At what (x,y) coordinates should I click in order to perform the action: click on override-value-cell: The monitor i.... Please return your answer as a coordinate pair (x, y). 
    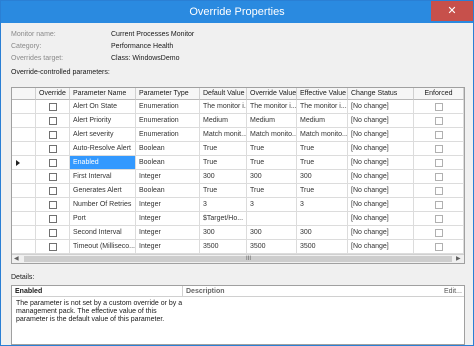
    Looking at the image, I should click on (272, 107).